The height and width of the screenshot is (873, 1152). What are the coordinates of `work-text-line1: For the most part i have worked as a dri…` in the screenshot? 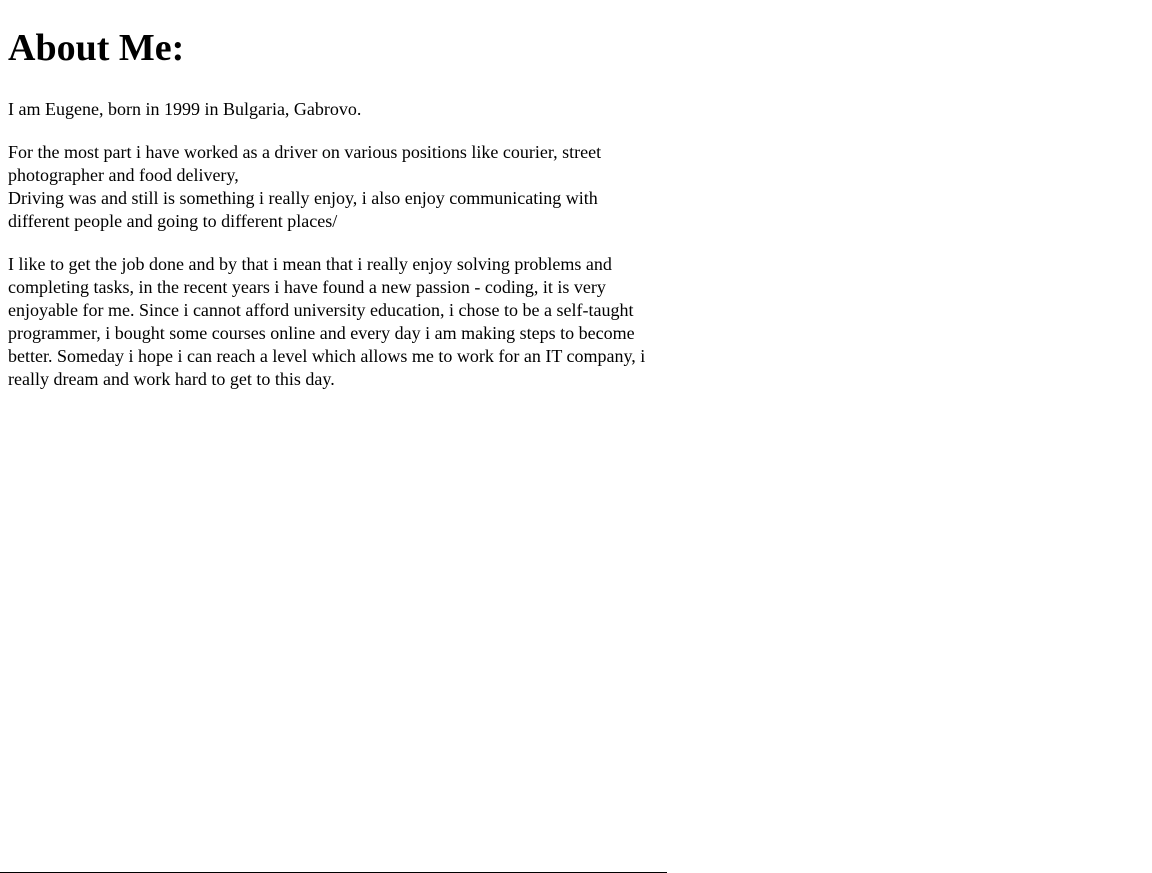 It's located at (305, 163).